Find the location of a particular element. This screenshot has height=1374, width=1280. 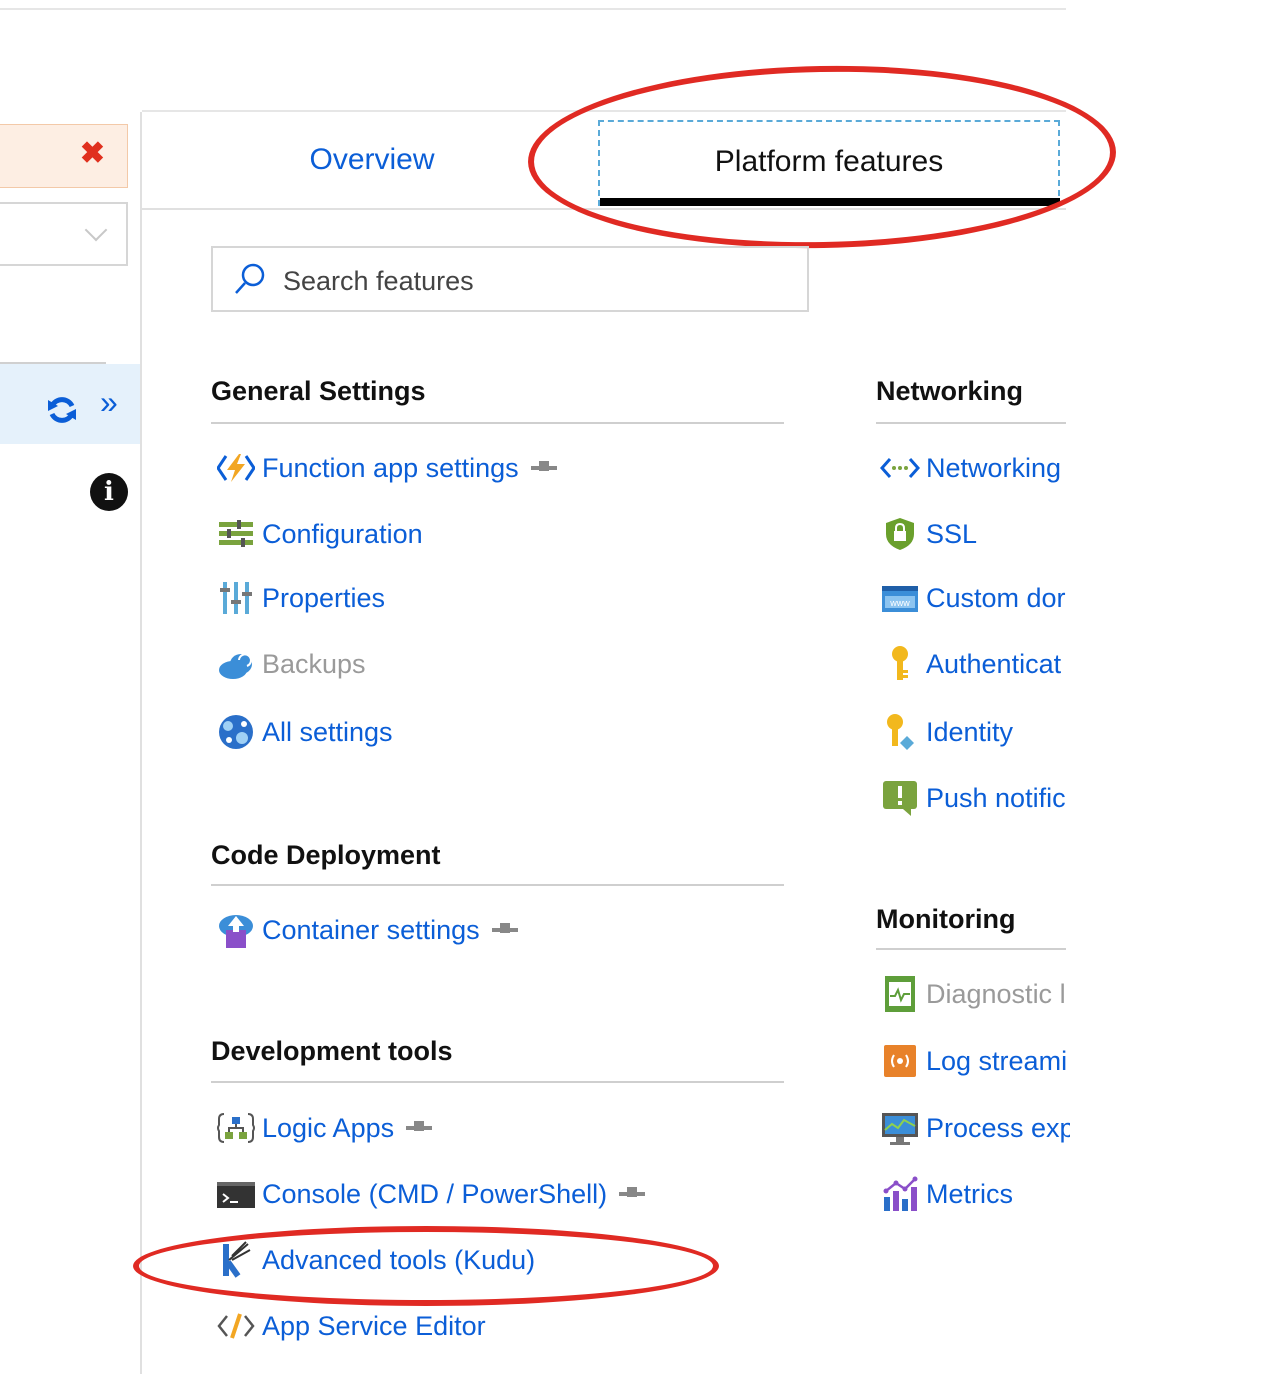

info-icon: i is located at coordinates (109, 492).